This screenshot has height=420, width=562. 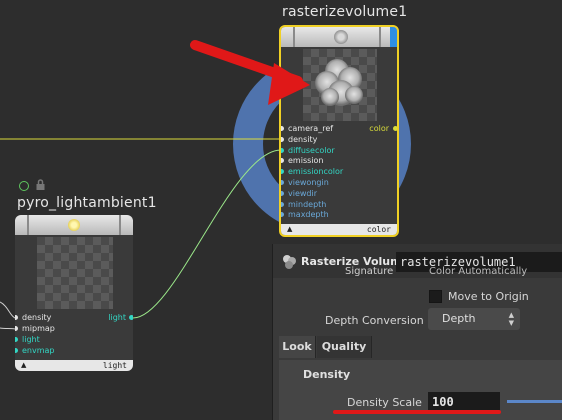 I want to click on pyro-input-port-light, so click(x=16, y=339).